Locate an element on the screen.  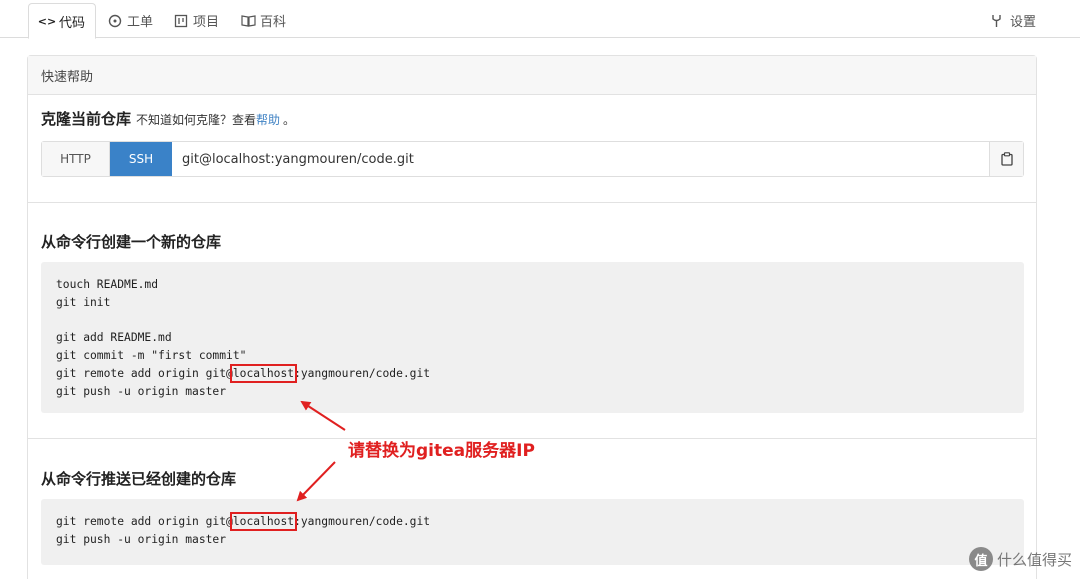
tab-code: <> 代码 is located at coordinates (62, 21).